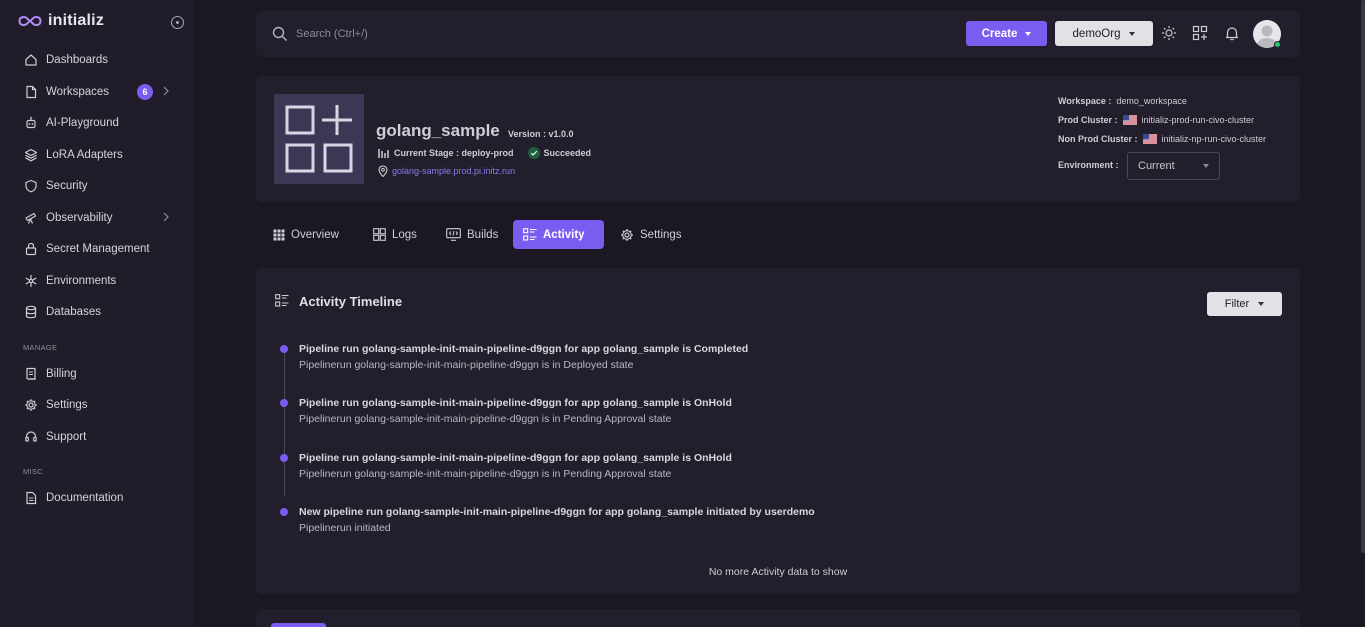 This screenshot has width=1365, height=627. Describe the element at coordinates (778, 618) in the screenshot. I see `next-section-card` at that location.